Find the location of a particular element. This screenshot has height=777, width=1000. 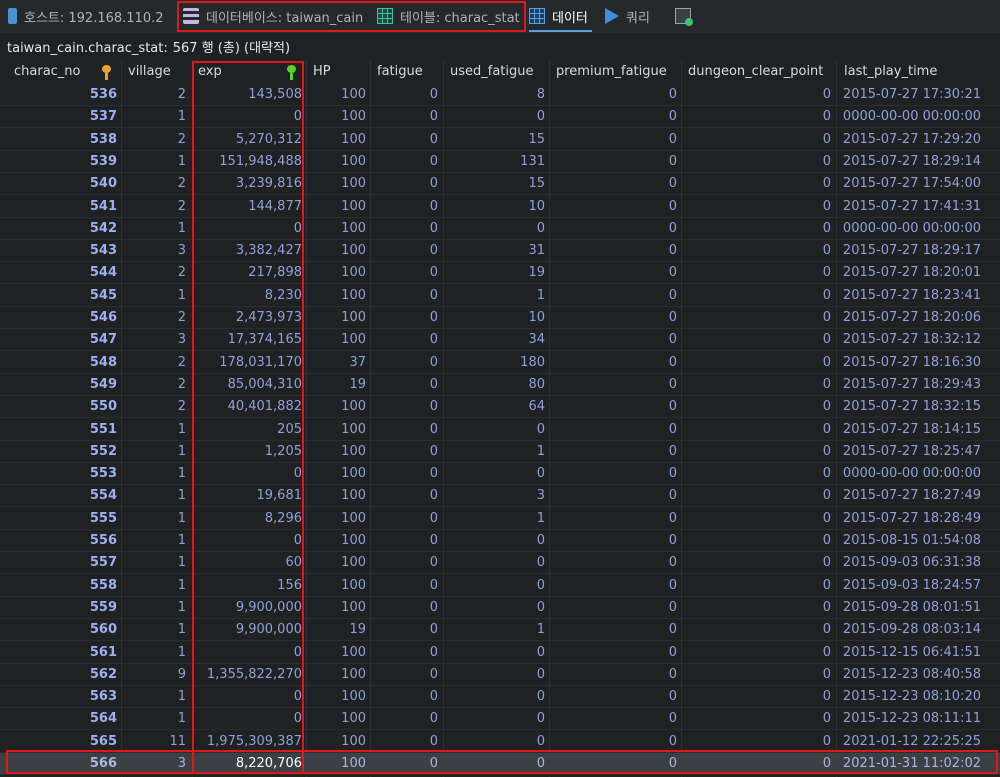

cell-last-play-time: 2015-07-27 17:29:20 is located at coordinates (908, 140).